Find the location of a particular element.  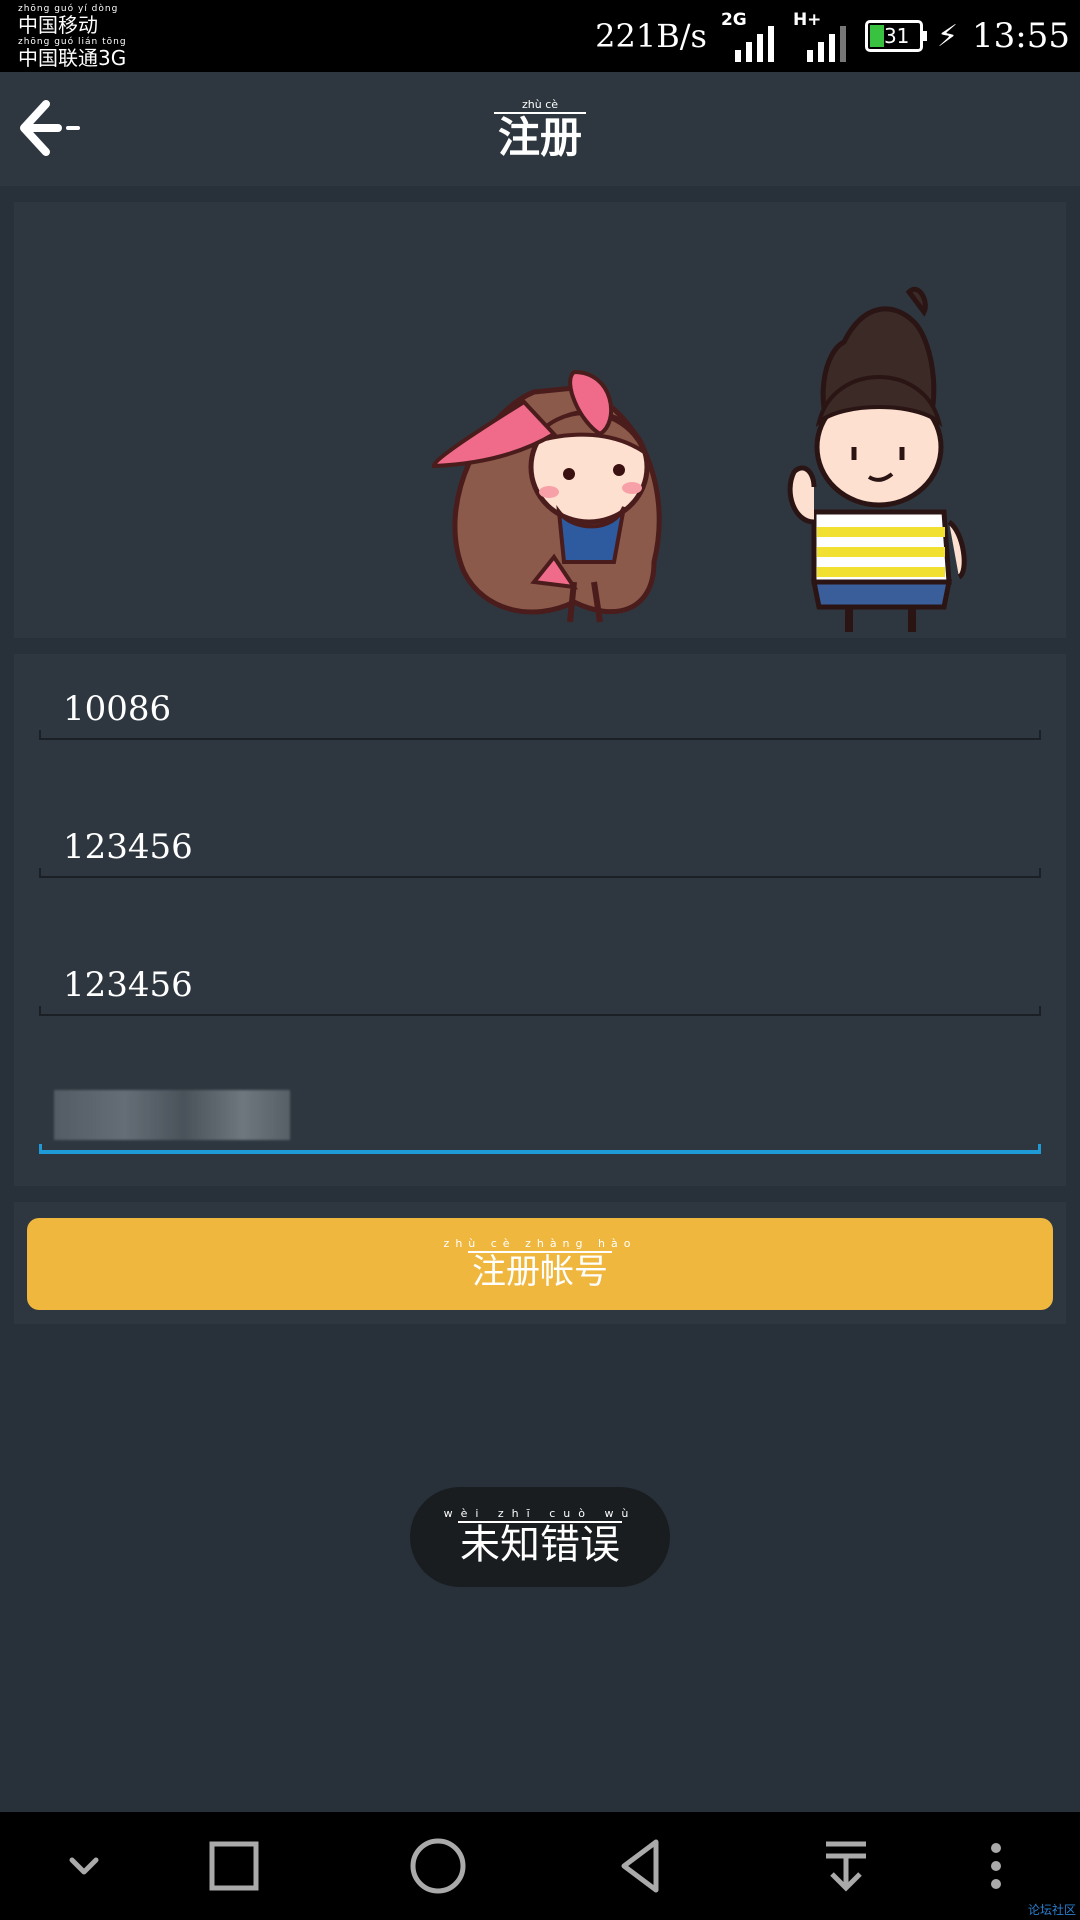

signal-2g-icon: 2G is located at coordinates (750, 36).